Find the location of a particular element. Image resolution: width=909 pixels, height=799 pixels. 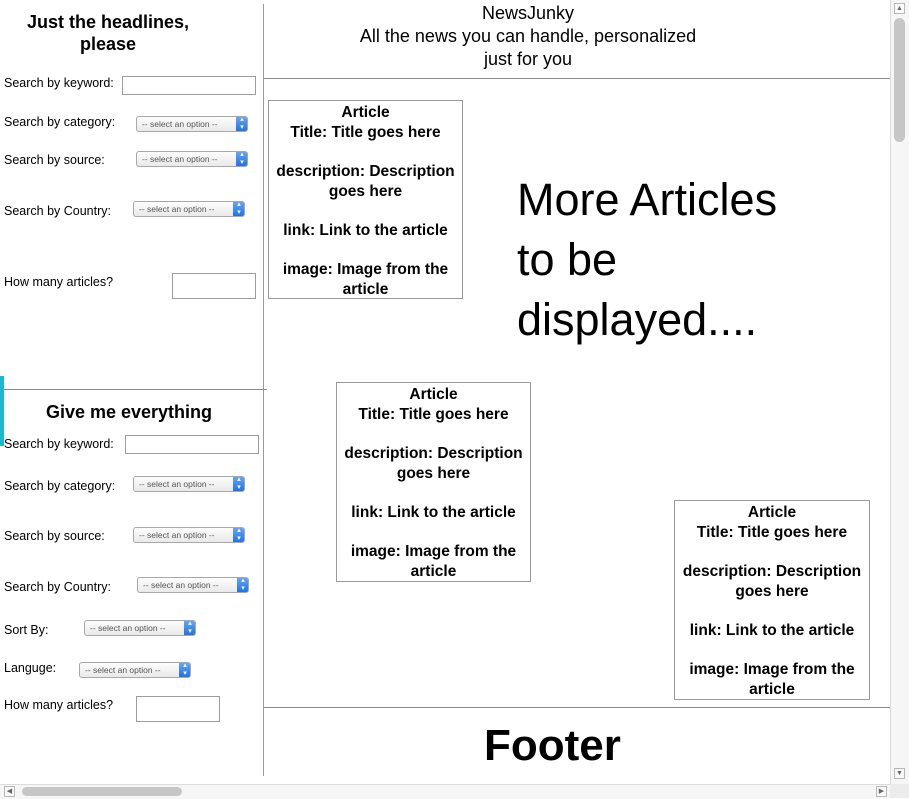

everything-source-select: -- select an option -- ▴ ▾ is located at coordinates (189, 535).